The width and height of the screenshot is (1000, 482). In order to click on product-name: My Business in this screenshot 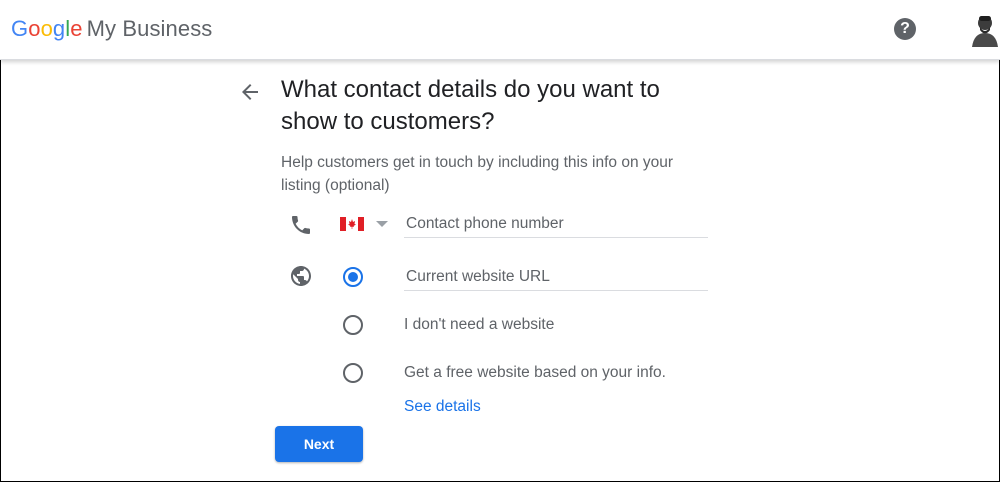, I will do `click(149, 28)`.